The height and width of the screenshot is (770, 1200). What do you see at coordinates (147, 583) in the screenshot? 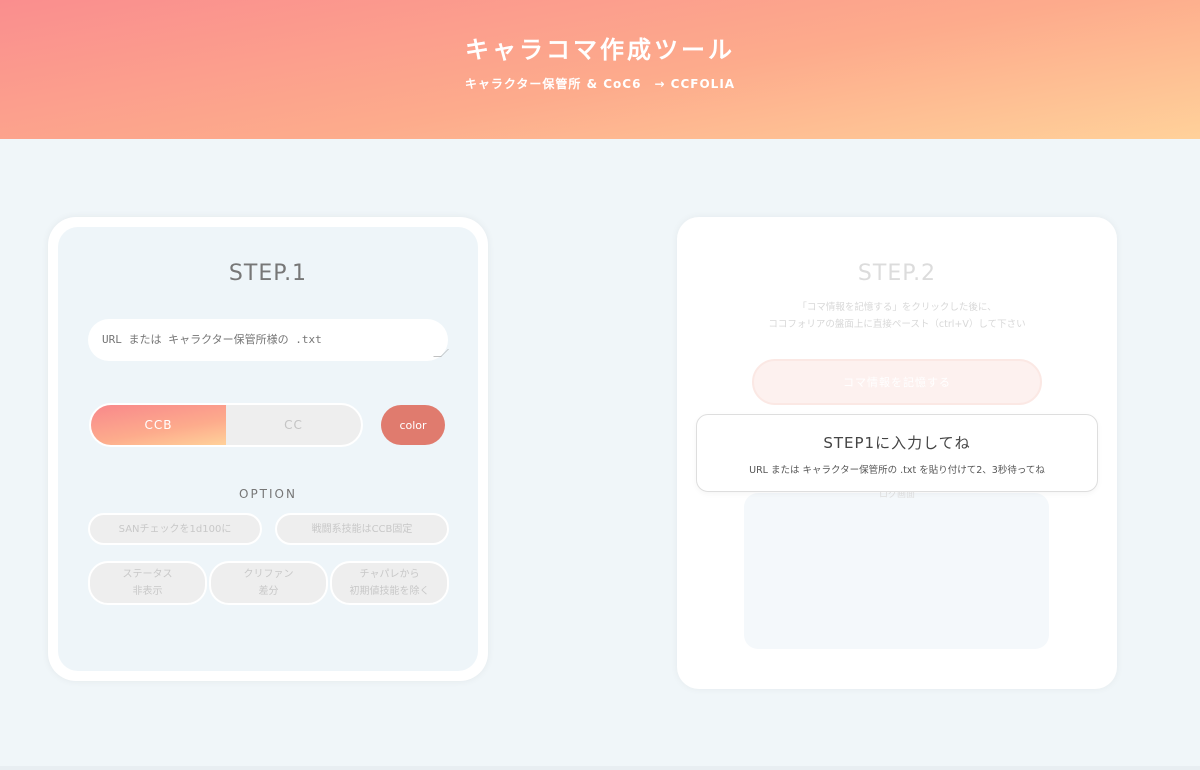
I see `option-status-hide: ステータス 非表示` at bounding box center [147, 583].